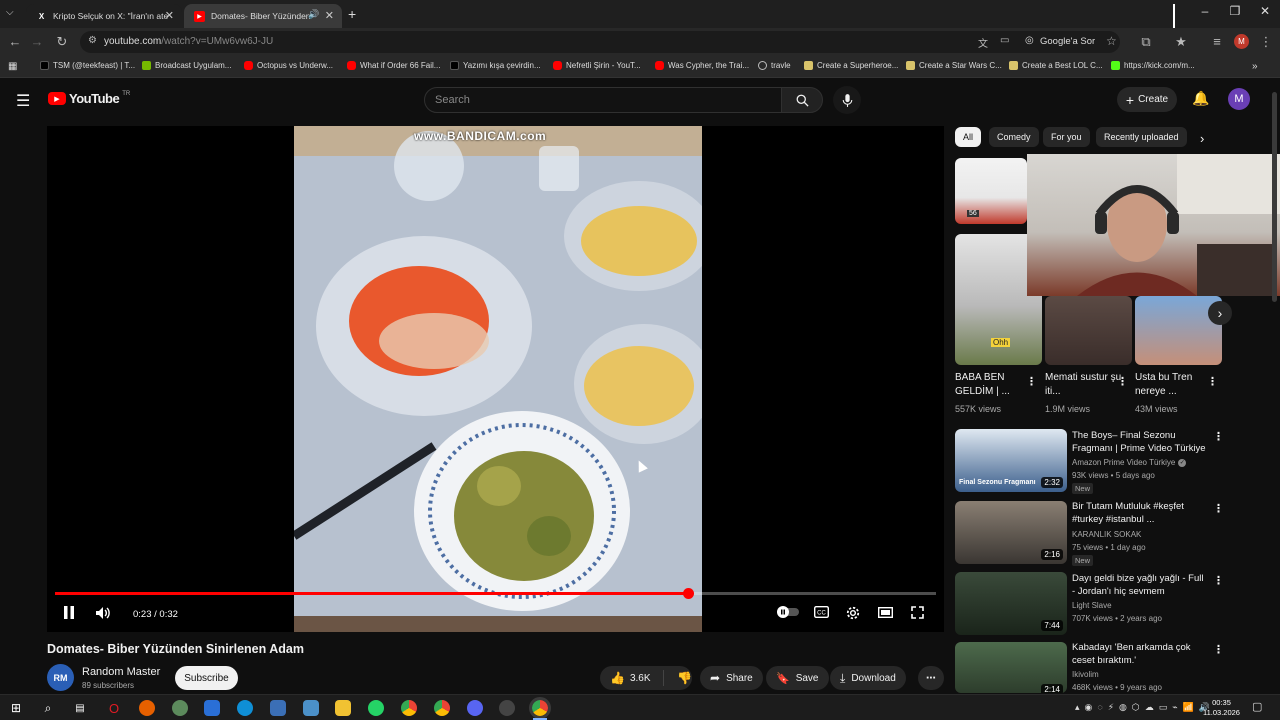 The width and height of the screenshot is (1280, 720). I want to click on related-channel: Amazon Prime Video Türkiye ✓, so click(1129, 462).